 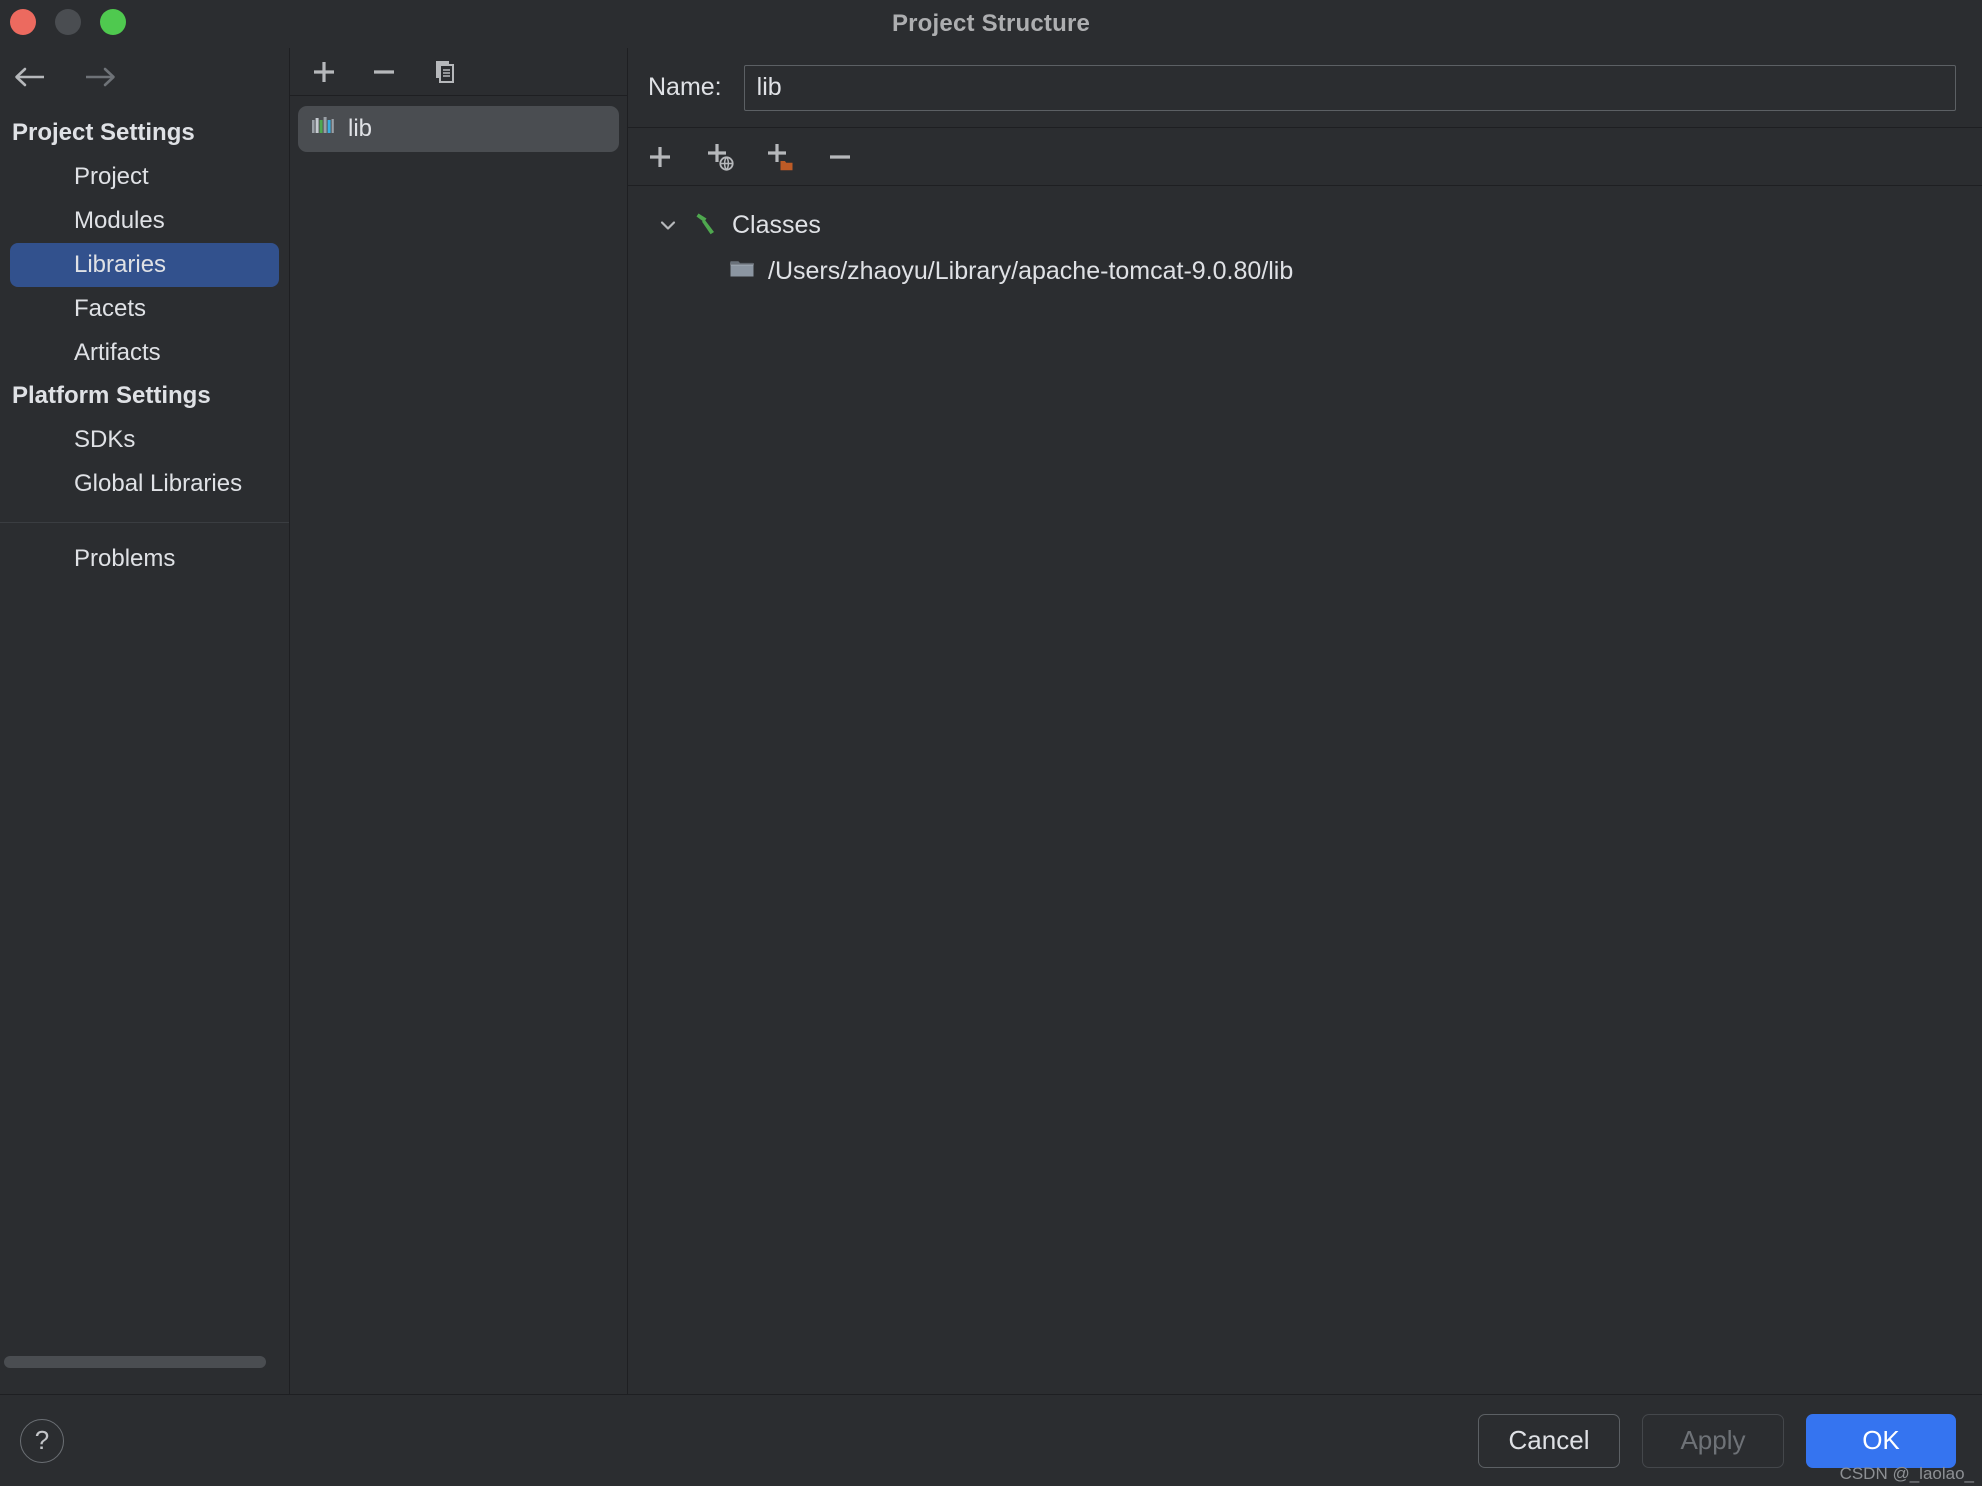 What do you see at coordinates (144, 440) in the screenshot?
I see `sidebar-item-sdks: SDKs` at bounding box center [144, 440].